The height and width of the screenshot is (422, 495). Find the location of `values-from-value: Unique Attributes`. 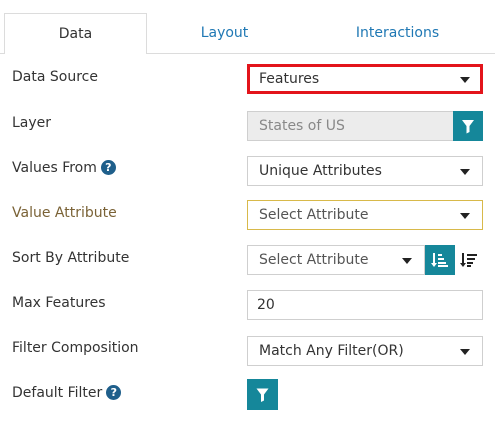

values-from-value: Unique Attributes is located at coordinates (320, 171).